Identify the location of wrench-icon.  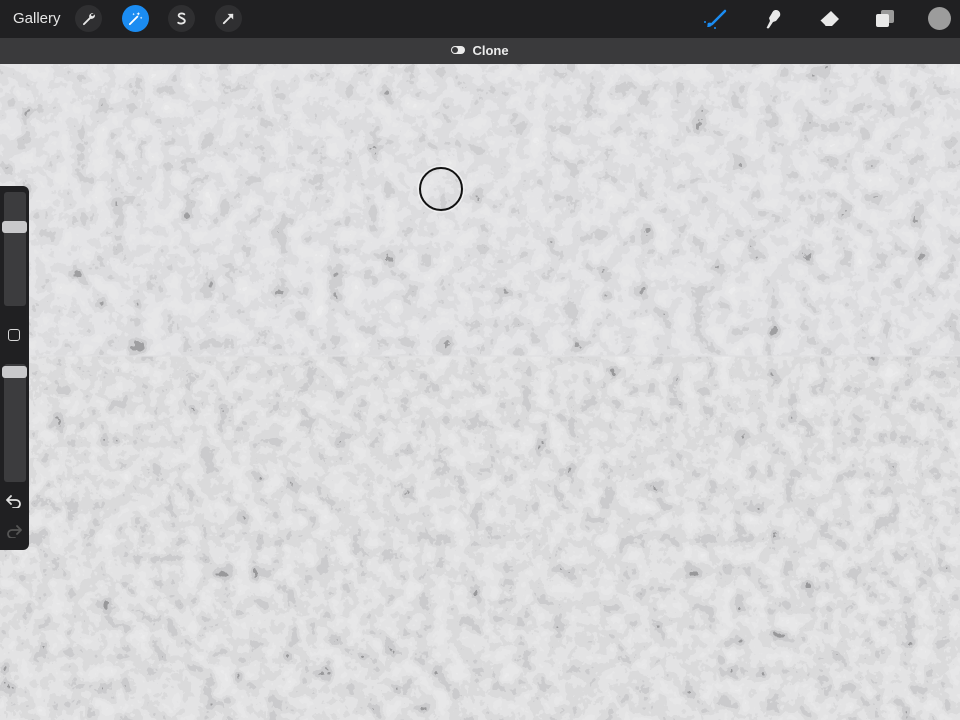
(88, 18).